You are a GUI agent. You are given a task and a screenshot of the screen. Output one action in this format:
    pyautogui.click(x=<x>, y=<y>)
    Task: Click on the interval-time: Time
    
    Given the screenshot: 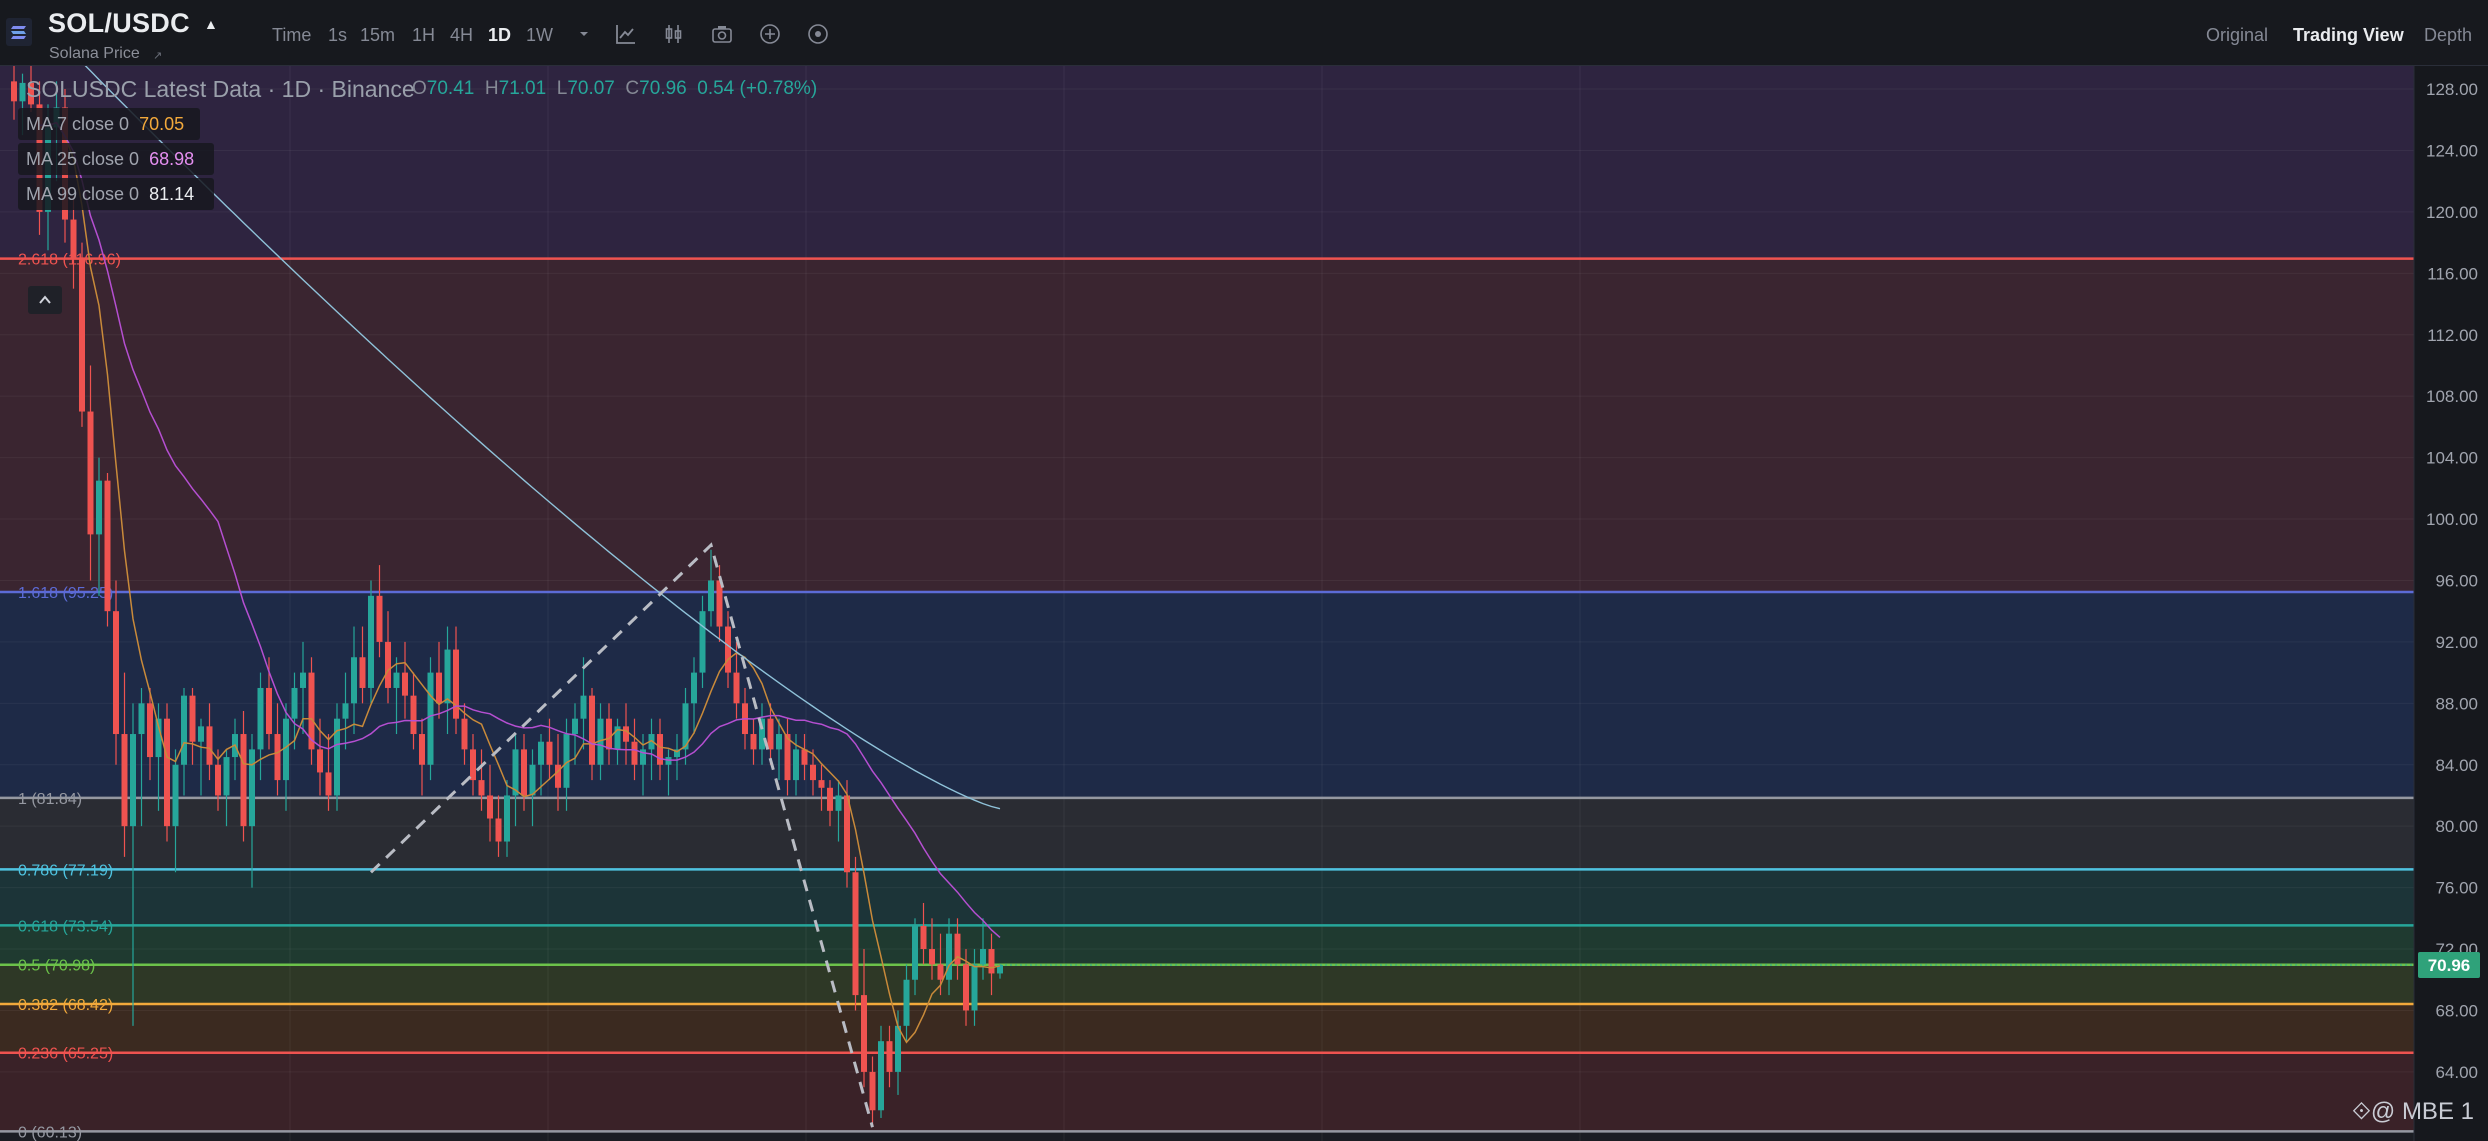 What is the action you would take?
    pyautogui.click(x=291, y=35)
    